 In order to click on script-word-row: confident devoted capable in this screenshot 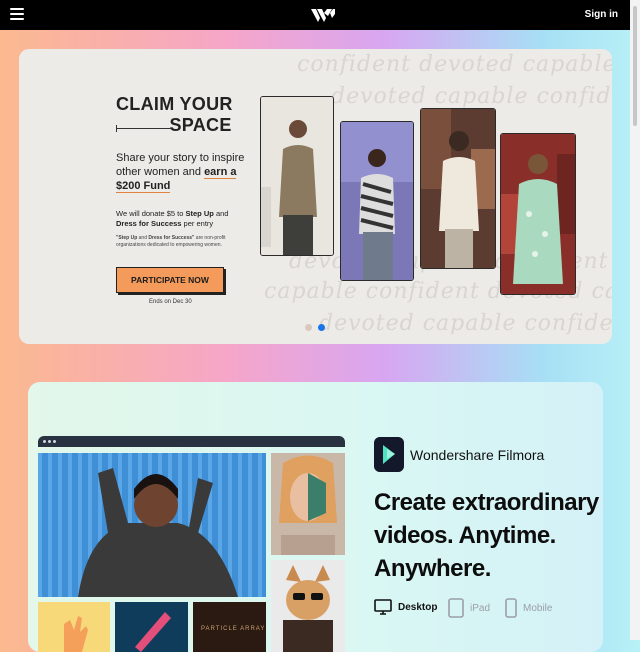, I will do `click(454, 64)`.